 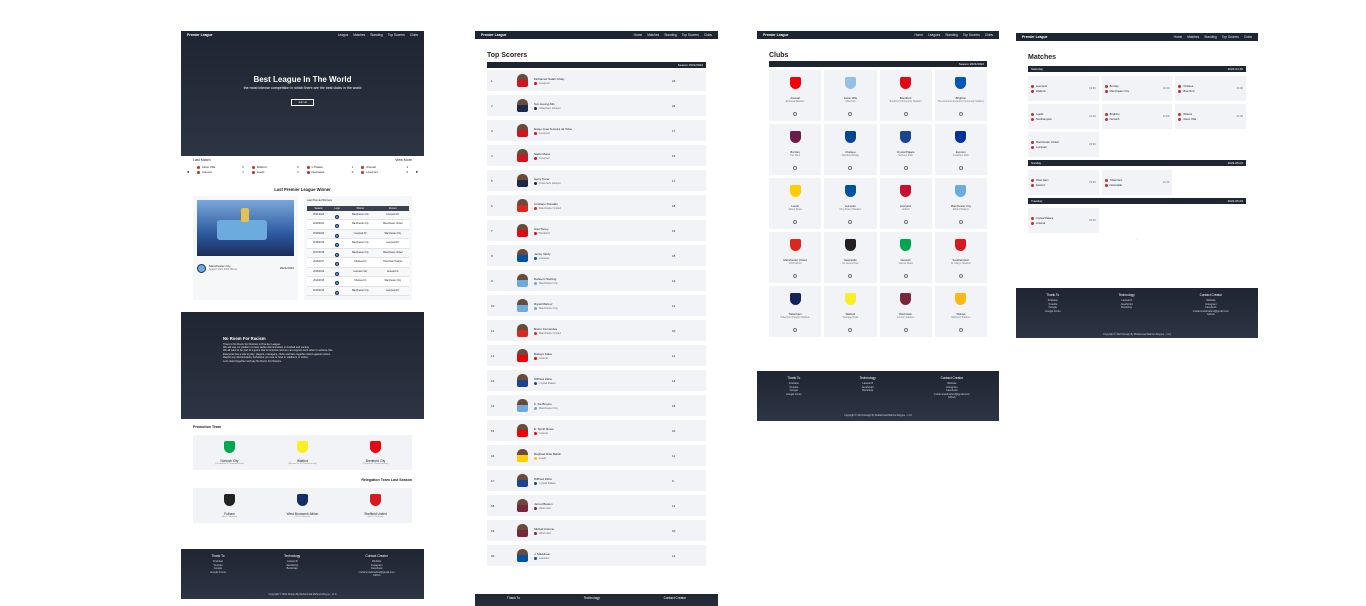 I want to click on last-match-card: Watford 0 Leeds 3, so click(x=275, y=170).